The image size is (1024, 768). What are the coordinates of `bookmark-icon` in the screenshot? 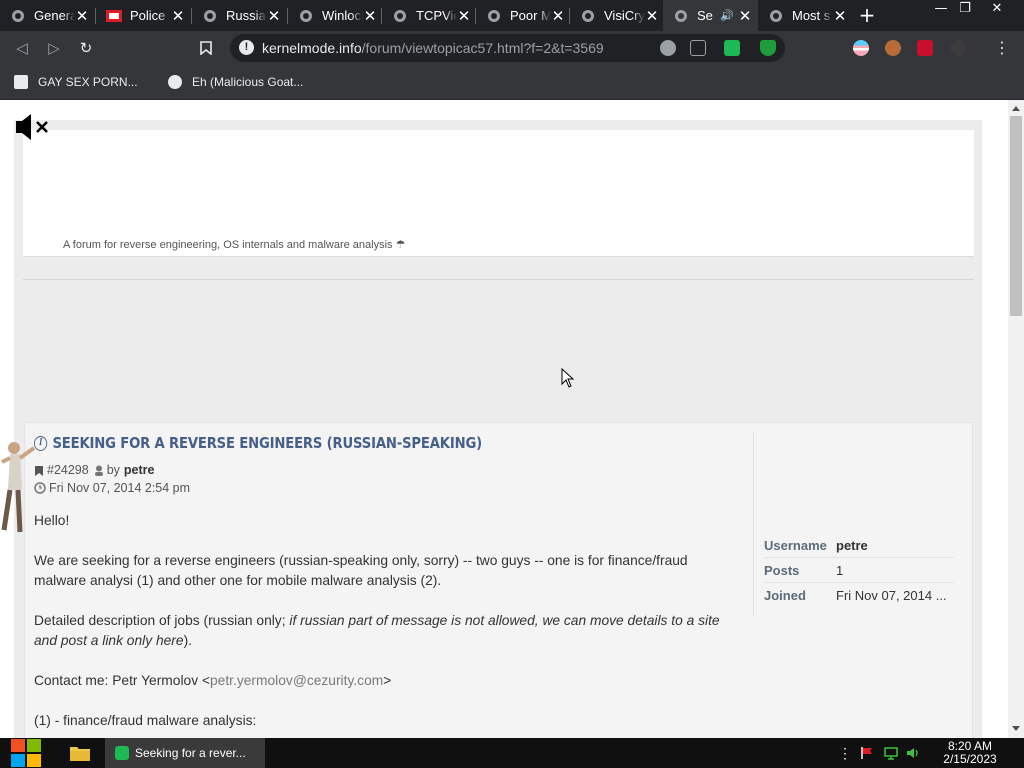 It's located at (21, 82).